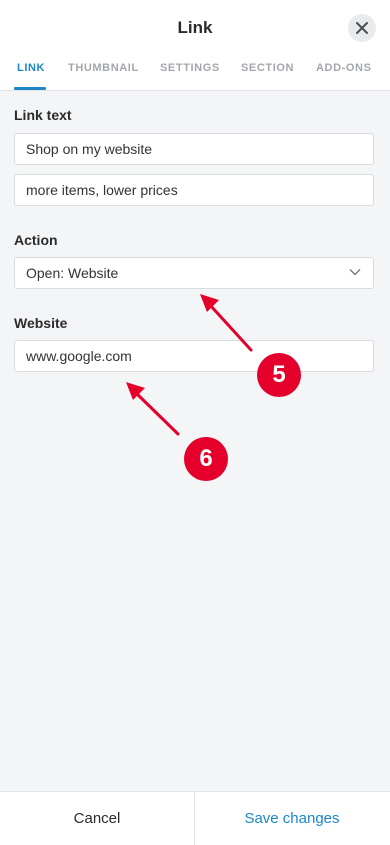 This screenshot has height=845, width=390. I want to click on cancel-button: Cancel, so click(97, 818).